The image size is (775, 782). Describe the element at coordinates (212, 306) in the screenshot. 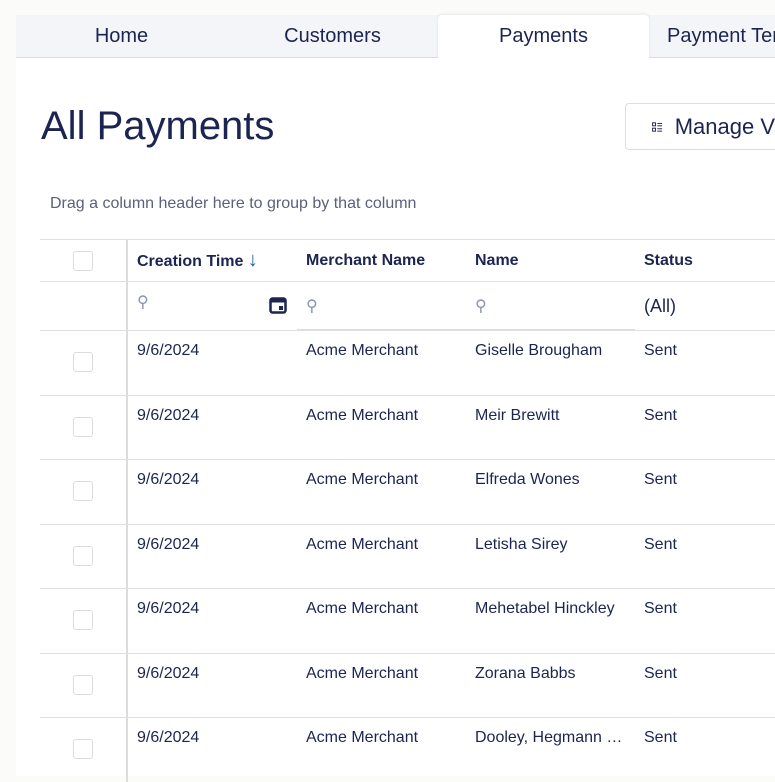

I see `creation-time-filter: ⚲` at that location.